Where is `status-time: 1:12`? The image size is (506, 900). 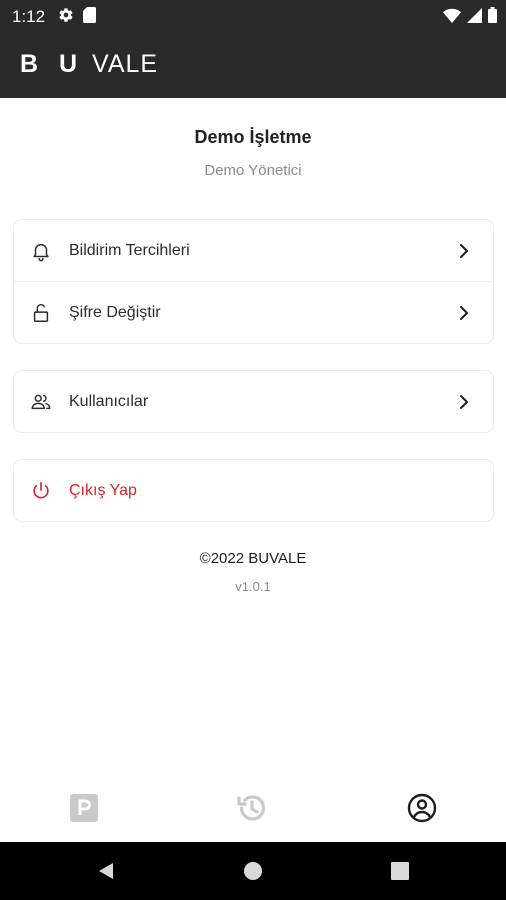 status-time: 1:12 is located at coordinates (29, 16).